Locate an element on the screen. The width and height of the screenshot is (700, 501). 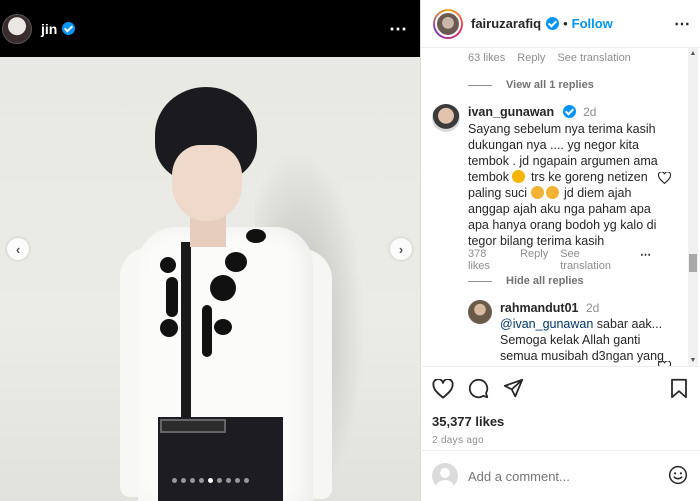
comment-icon is located at coordinates (478, 390).